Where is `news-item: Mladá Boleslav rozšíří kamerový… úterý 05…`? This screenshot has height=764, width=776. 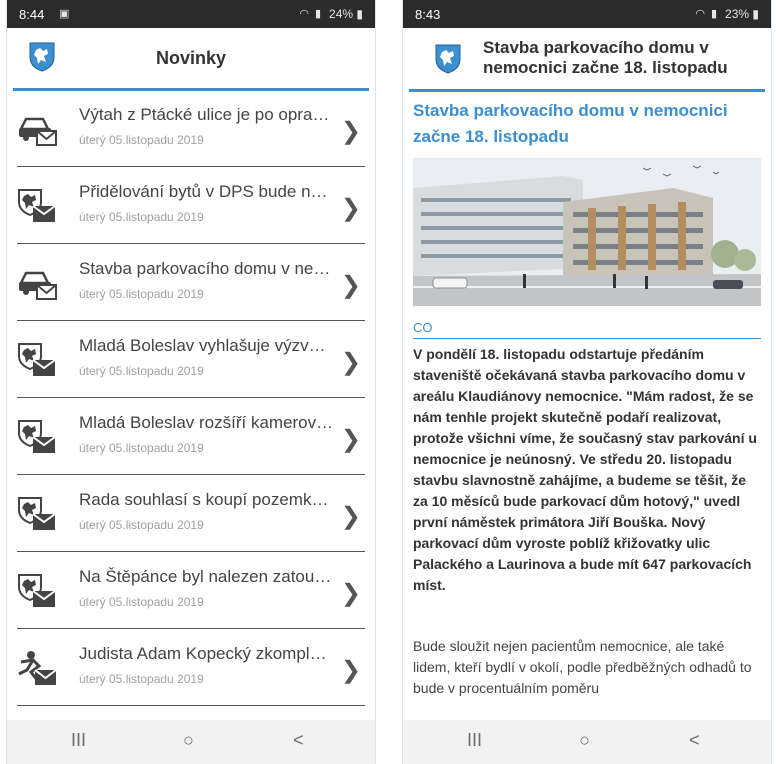
news-item: Mladá Boleslav rozšíří kamerový… úterý 05… is located at coordinates (191, 437).